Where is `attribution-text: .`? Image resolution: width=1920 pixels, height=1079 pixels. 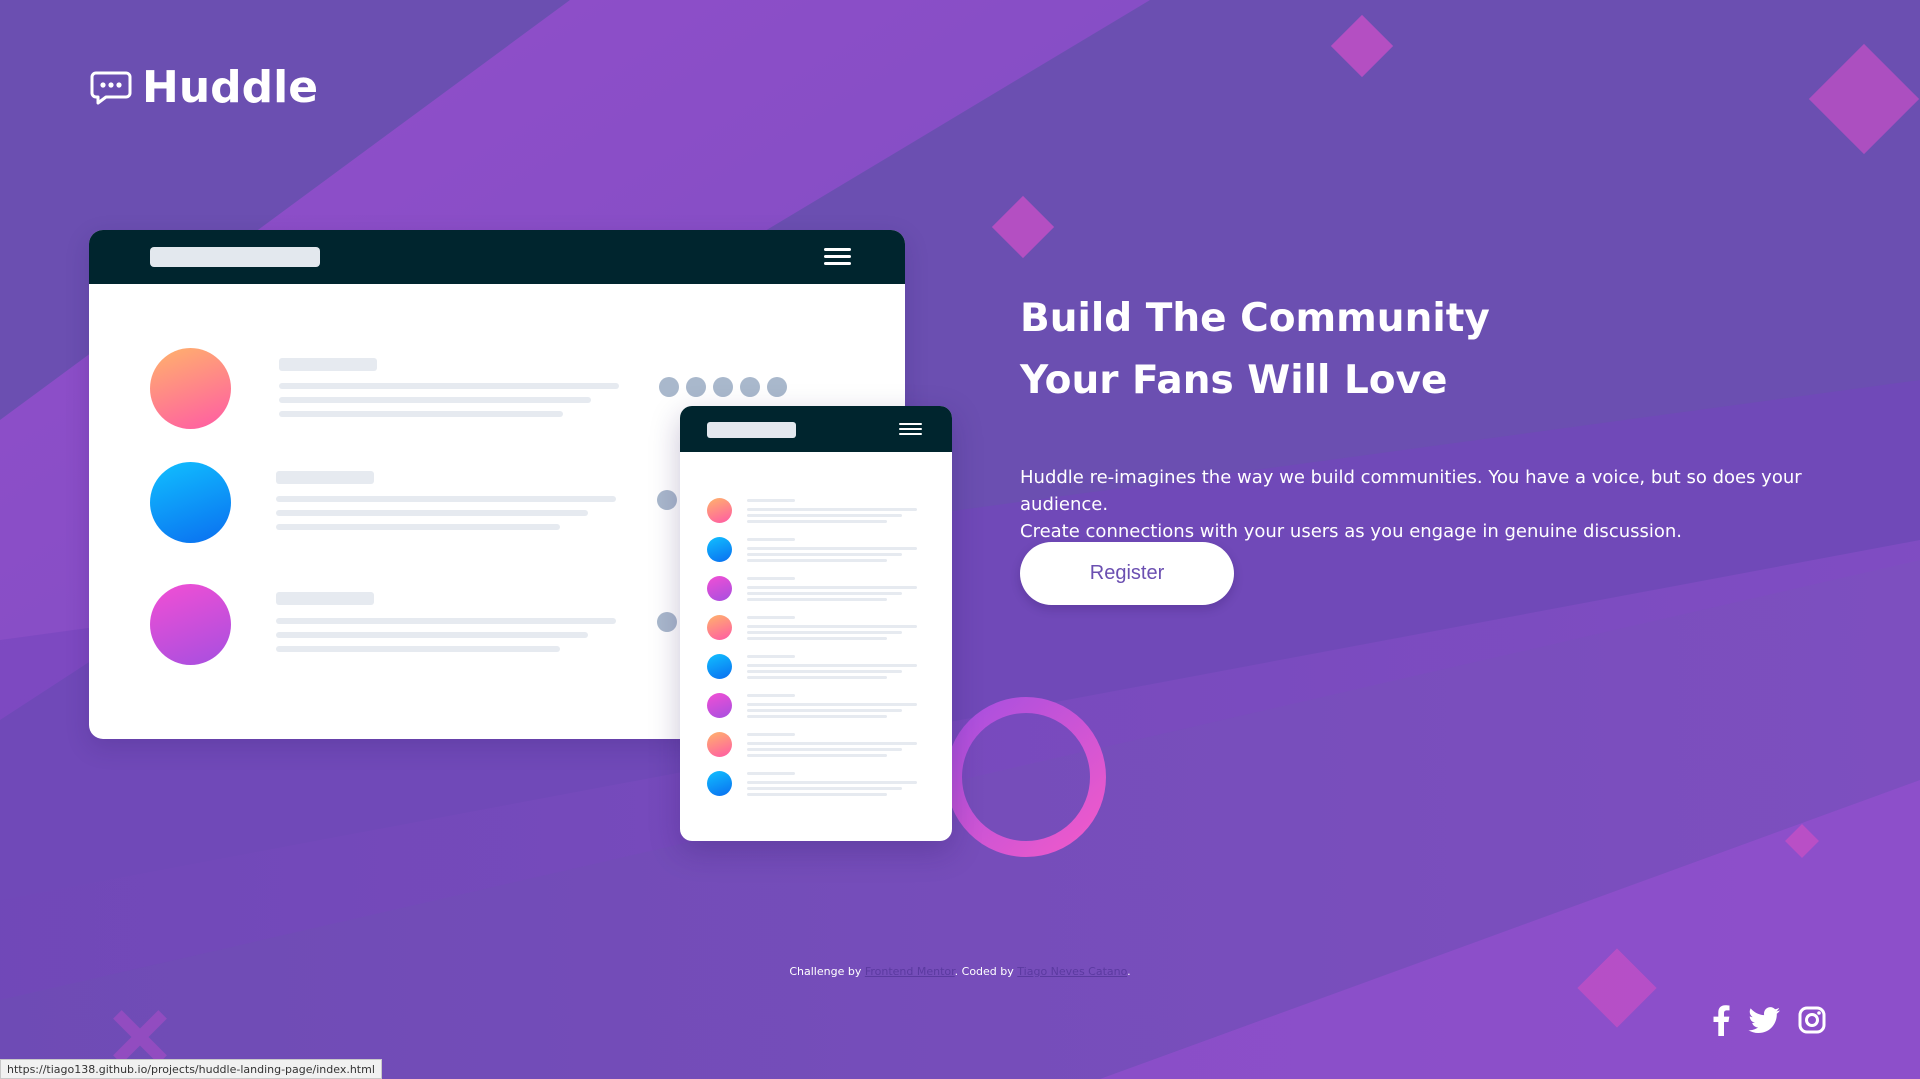
attribution-text: . is located at coordinates (1129, 971).